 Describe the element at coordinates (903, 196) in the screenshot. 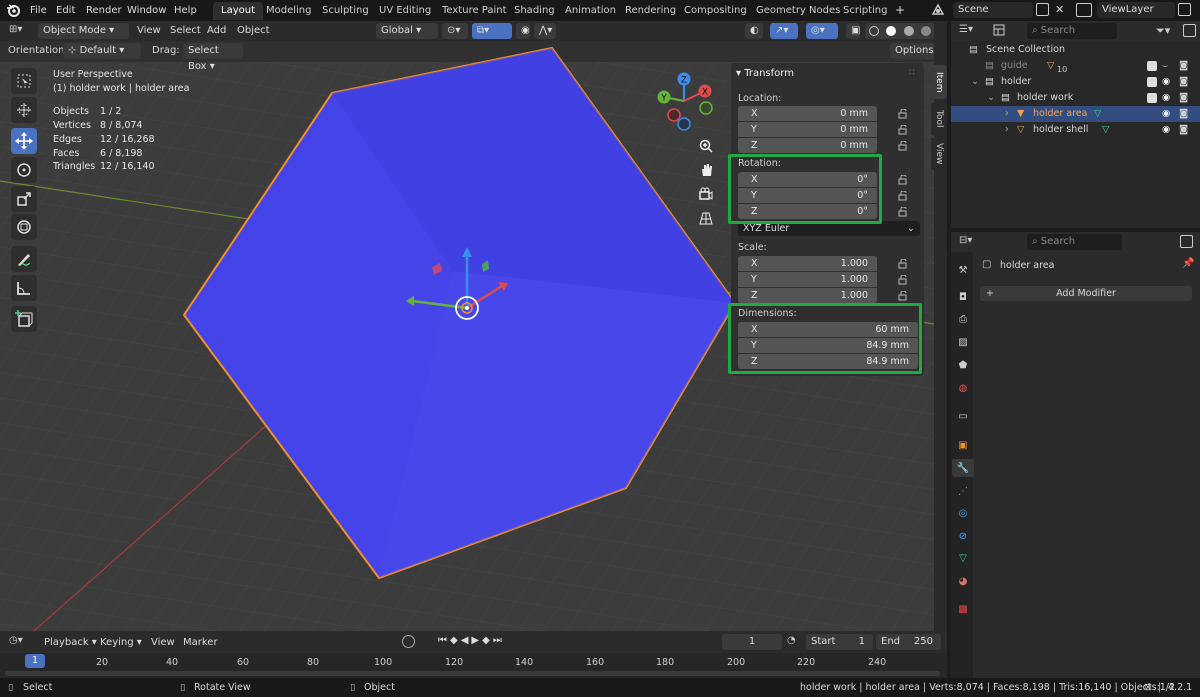

I see `lock-rotation-y-icon` at that location.